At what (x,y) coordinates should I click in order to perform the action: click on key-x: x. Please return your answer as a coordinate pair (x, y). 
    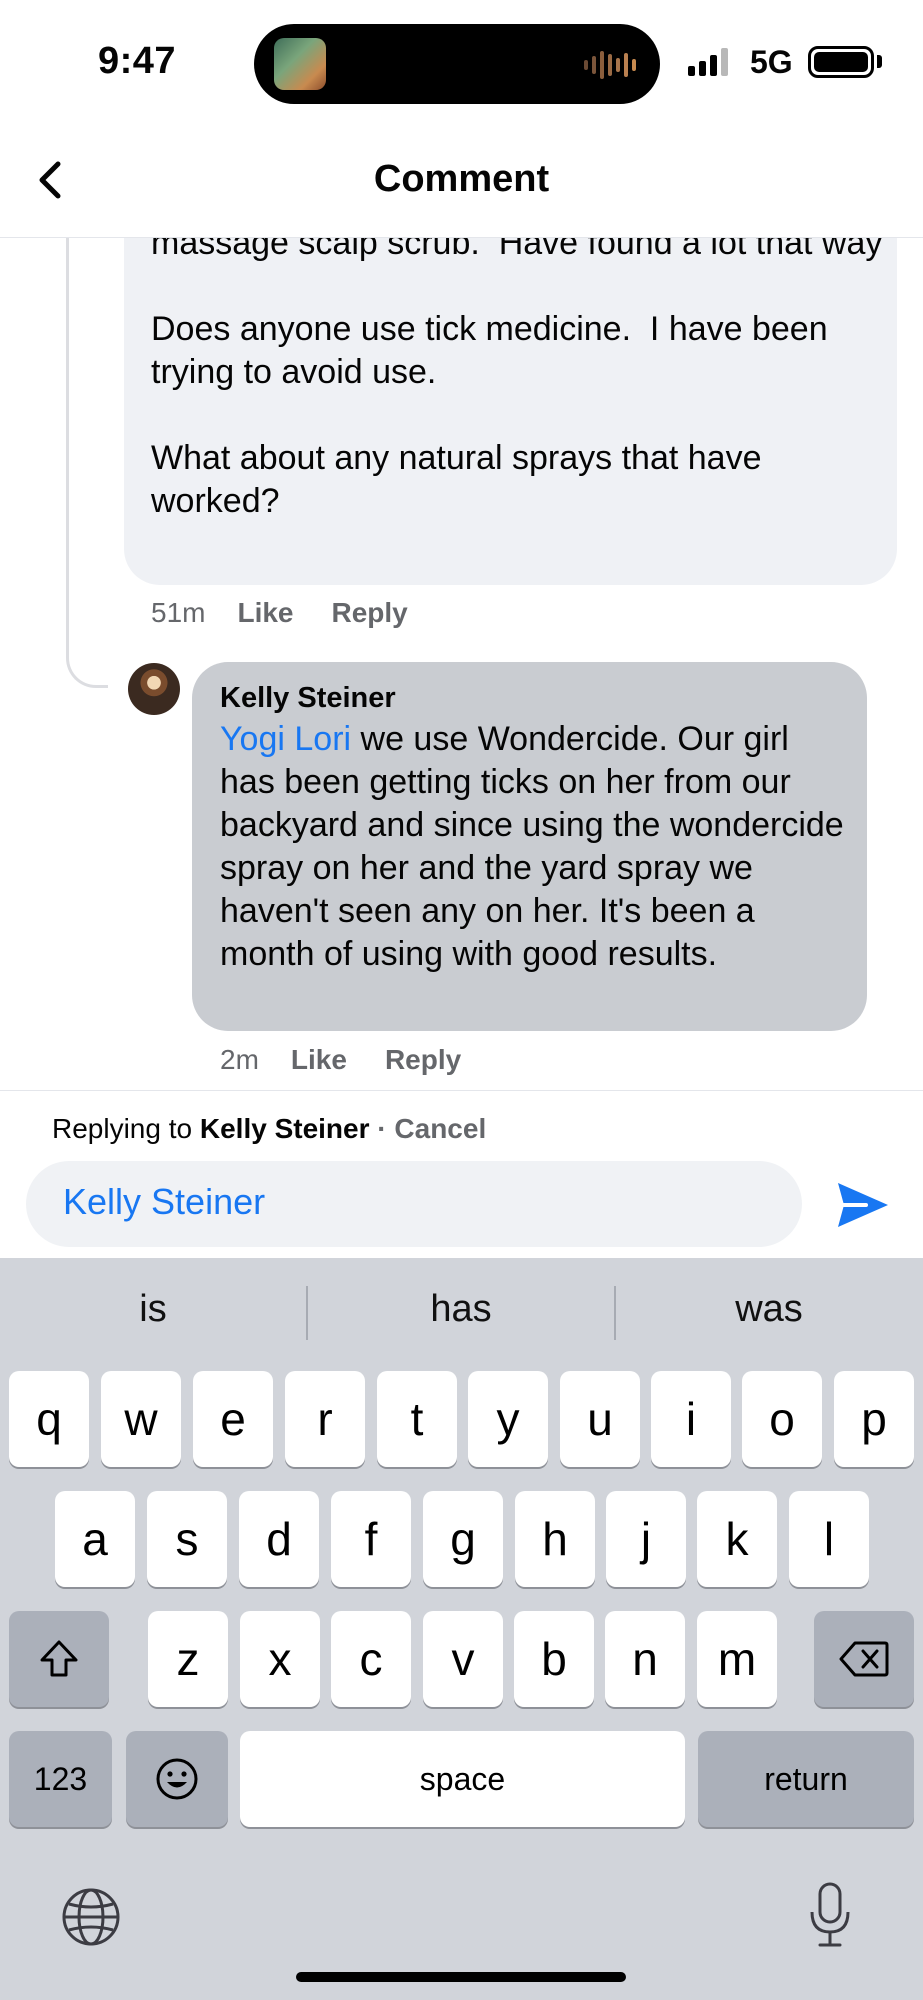
    Looking at the image, I should click on (280, 1659).